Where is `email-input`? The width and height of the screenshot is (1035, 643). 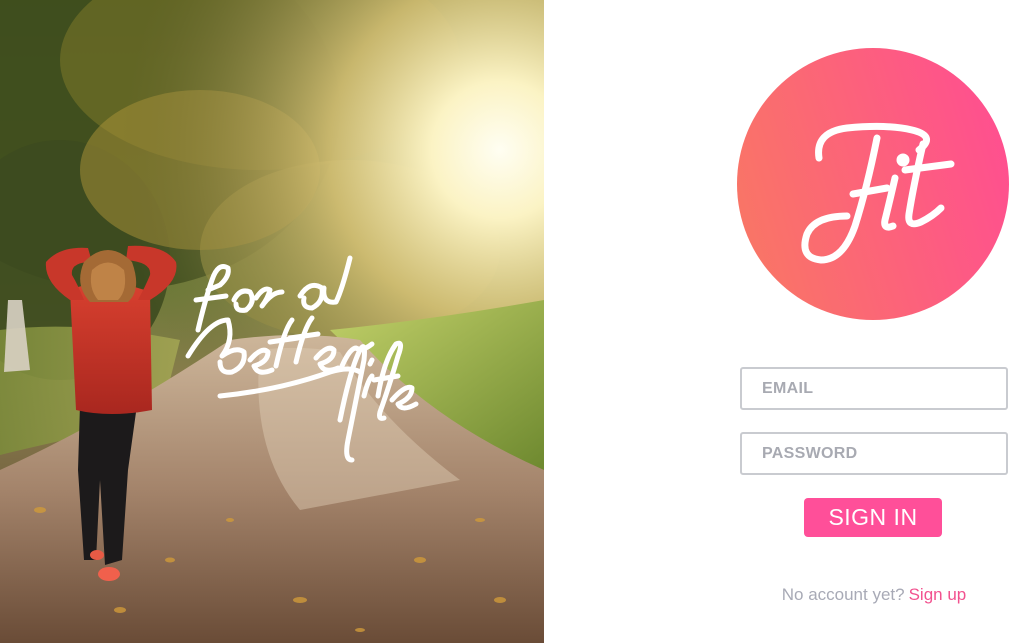 email-input is located at coordinates (874, 388).